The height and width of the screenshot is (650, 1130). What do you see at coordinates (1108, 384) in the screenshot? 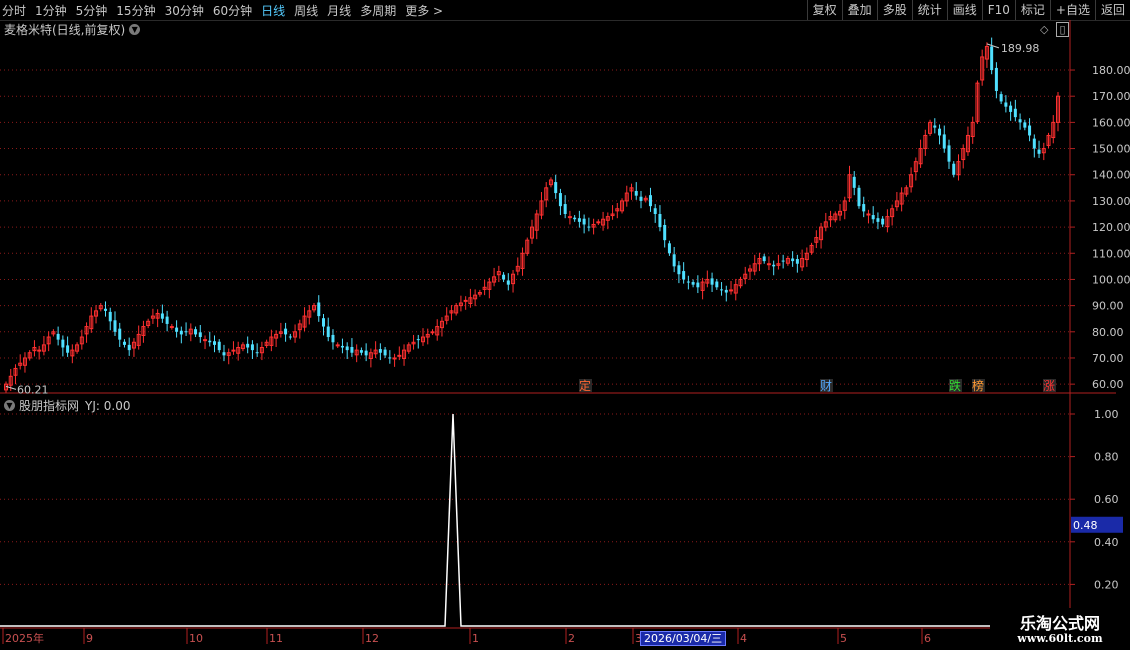
I see `price-tick-label: 60.00` at bounding box center [1108, 384].